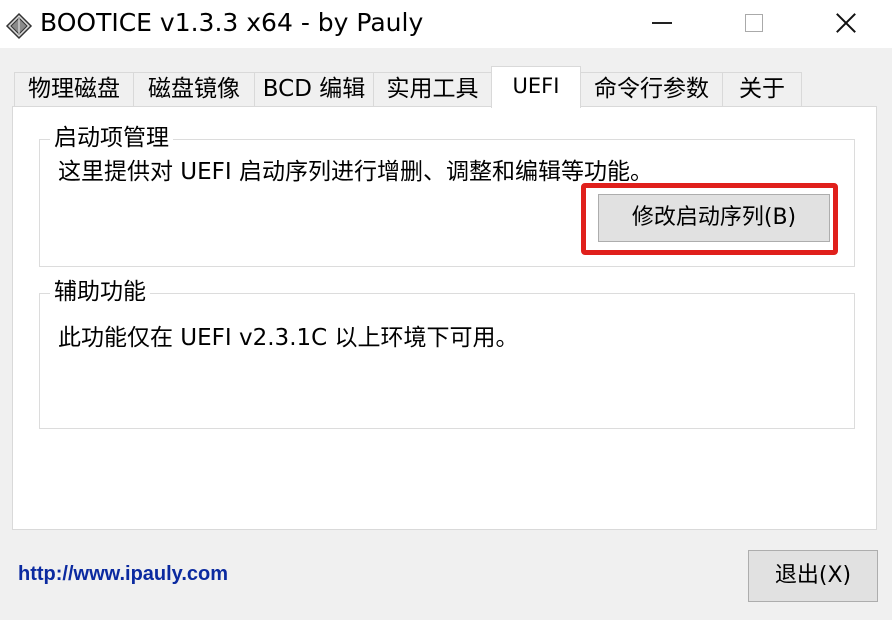  Describe the element at coordinates (536, 87) in the screenshot. I see `tab-uefi: UEFI` at that location.